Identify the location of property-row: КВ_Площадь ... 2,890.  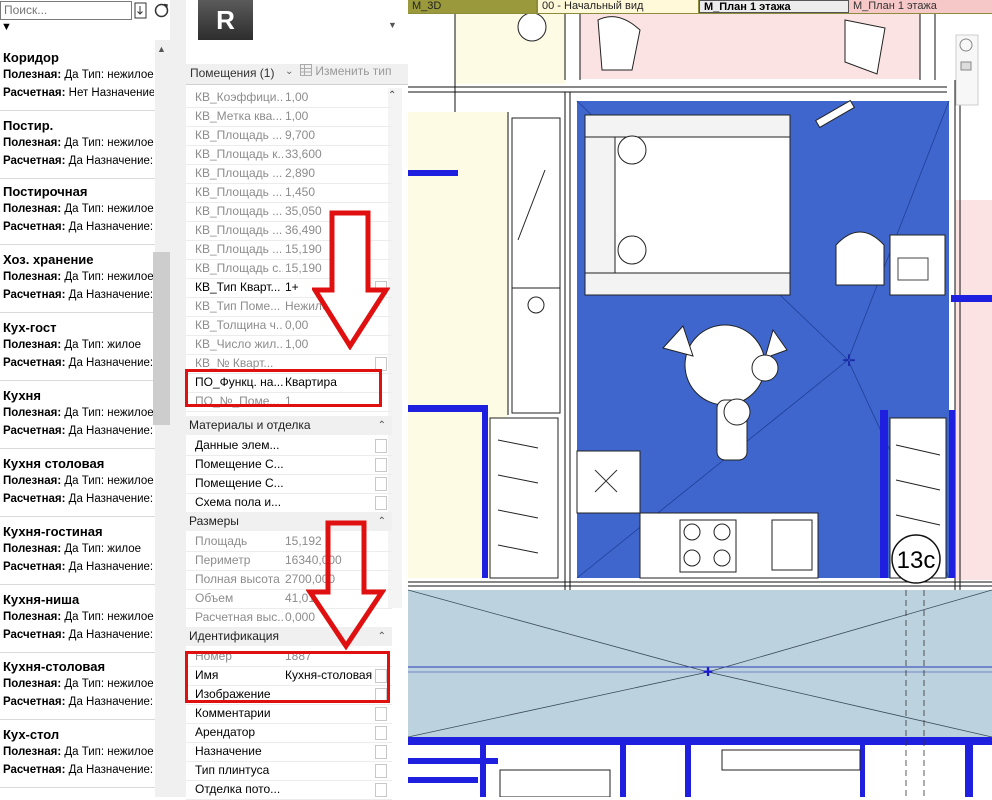
(289, 174).